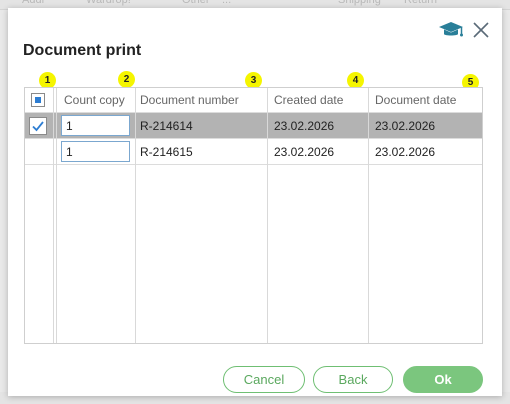  Describe the element at coordinates (82, 50) in the screenshot. I see `dialog-title: Document print` at that location.